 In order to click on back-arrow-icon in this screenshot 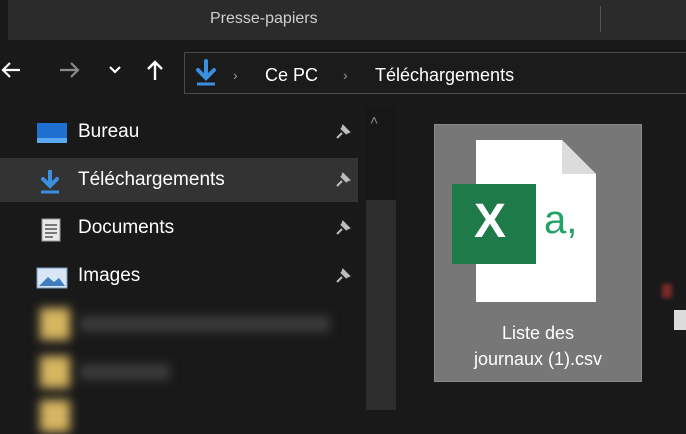, I will do `click(10, 72)`.